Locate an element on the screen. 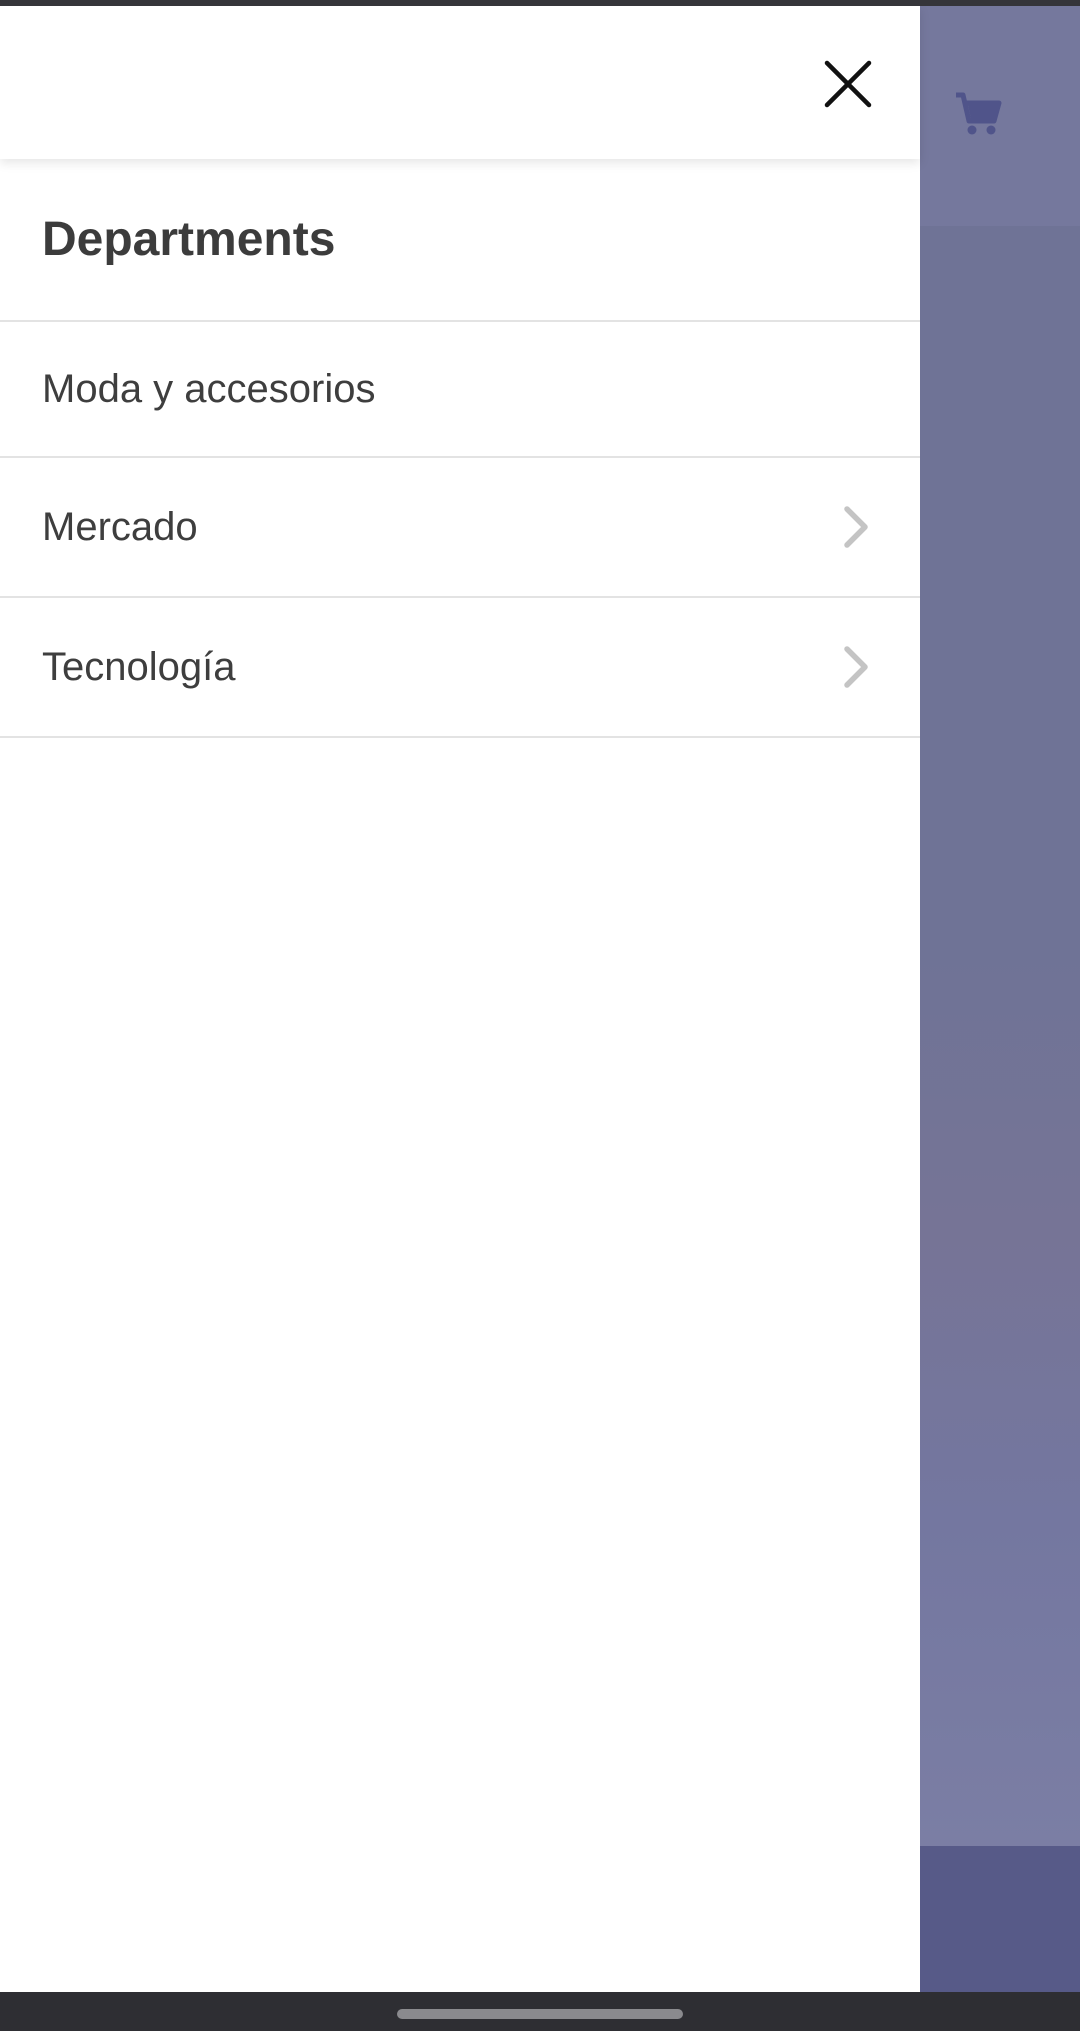 This screenshot has height=2031, width=1080. background-hero-banner is located at coordinates (1000, 1036).